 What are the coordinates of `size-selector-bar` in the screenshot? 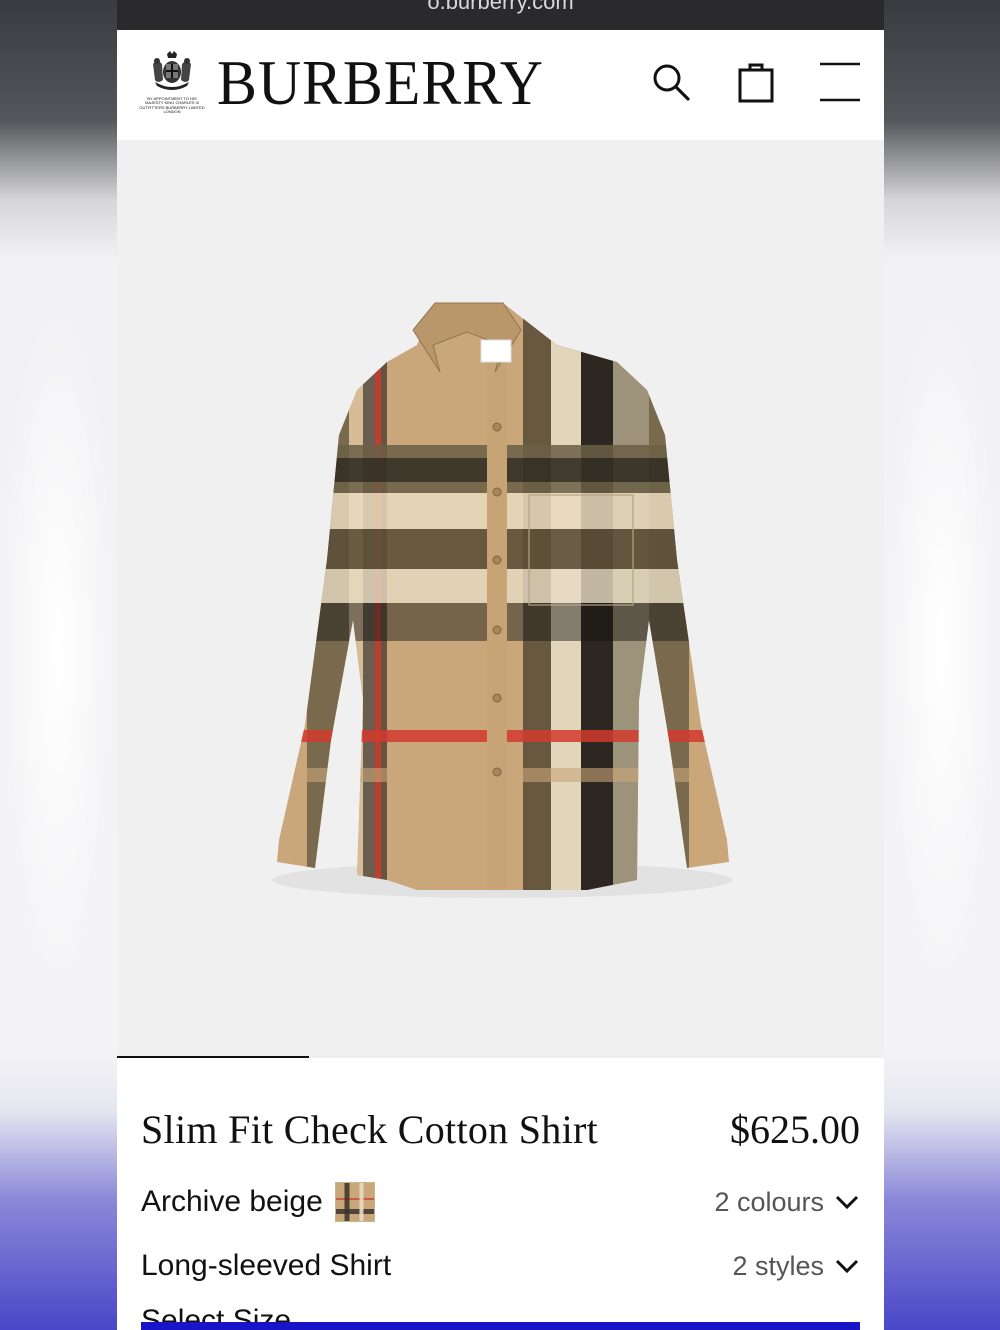 It's located at (500, 1326).